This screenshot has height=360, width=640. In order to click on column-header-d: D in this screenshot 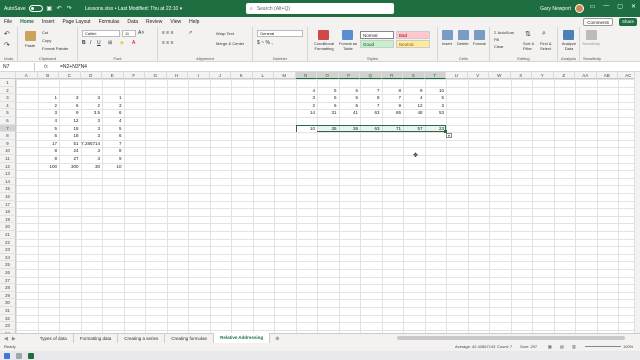, I will do `click(91, 75)`.